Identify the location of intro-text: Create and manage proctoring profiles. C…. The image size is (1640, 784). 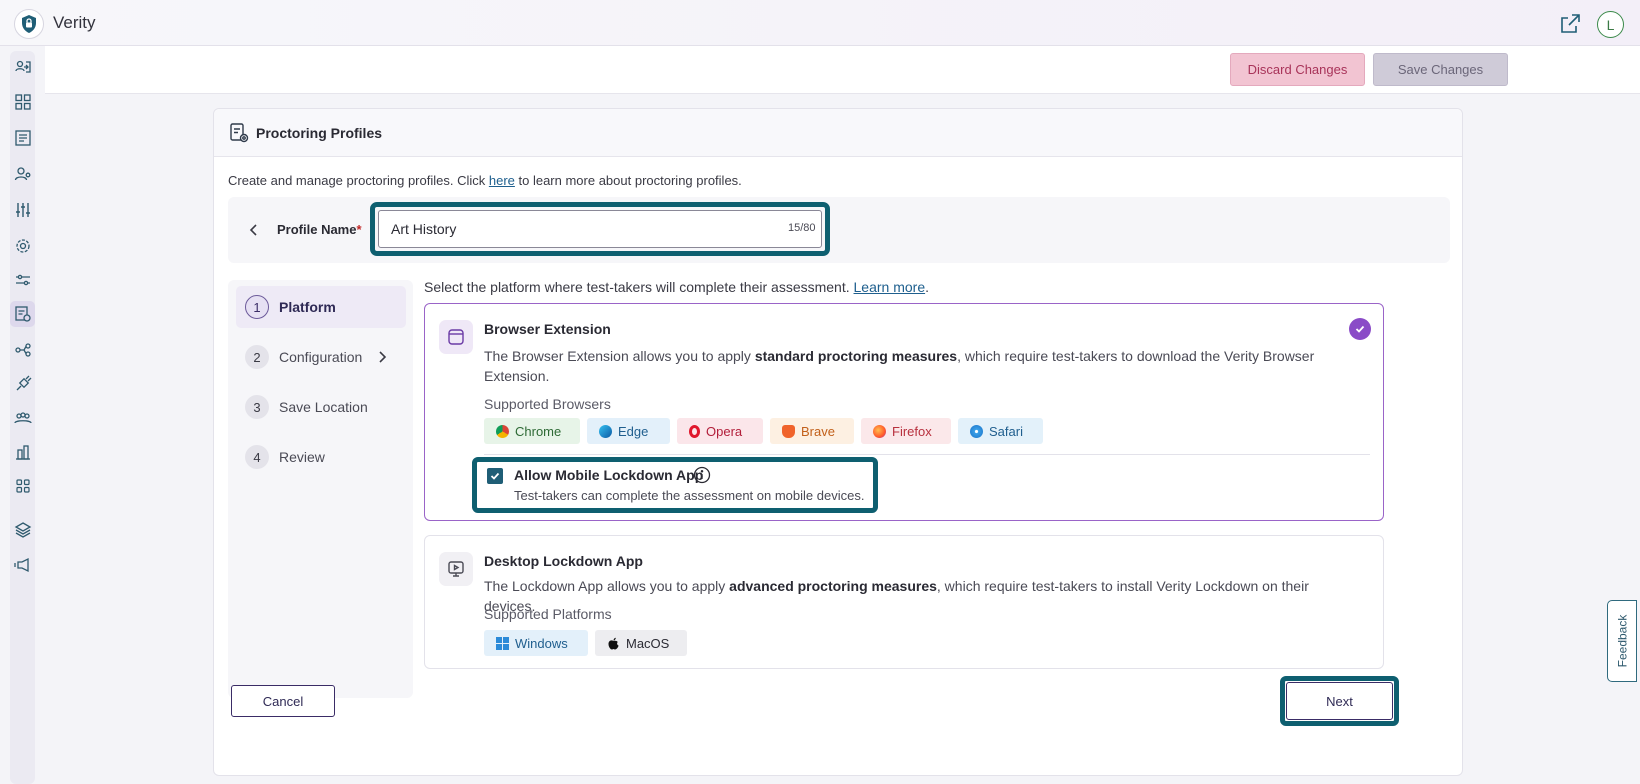
(485, 180).